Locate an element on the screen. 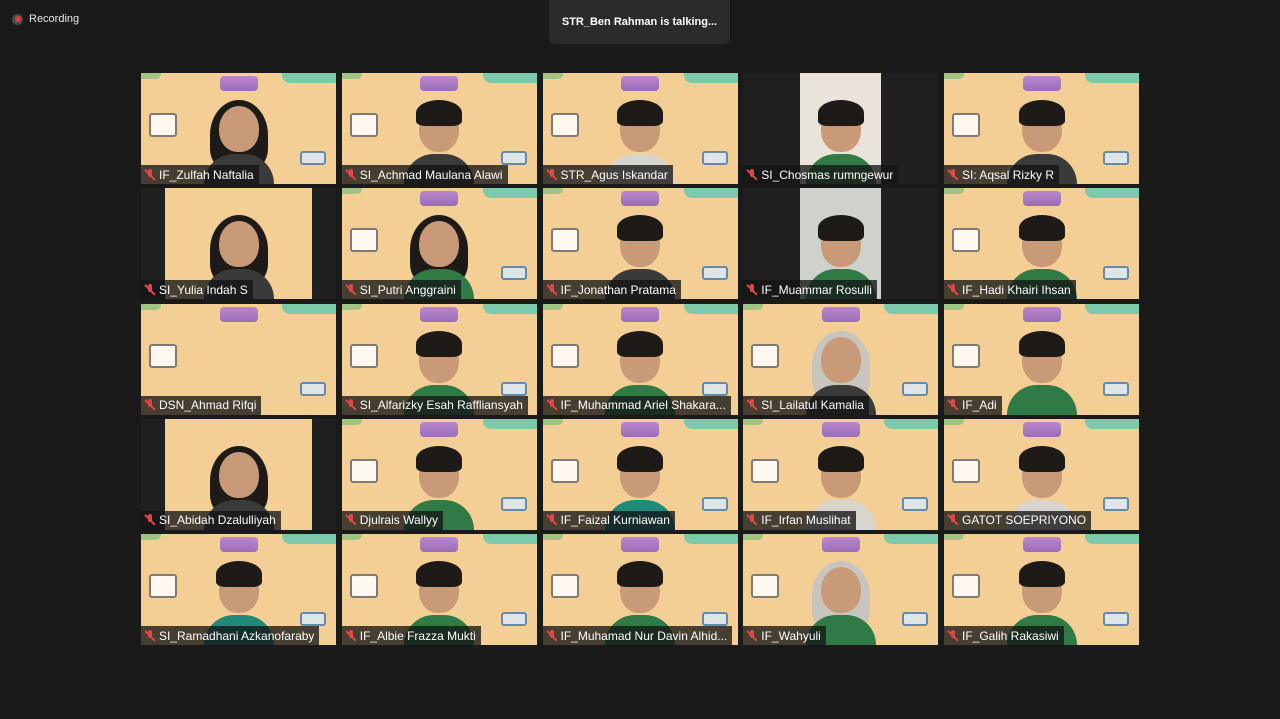 Image resolution: width=1280 pixels, height=719 pixels. participant-name-label: IF_Irfan Muslihat is located at coordinates (799, 520).